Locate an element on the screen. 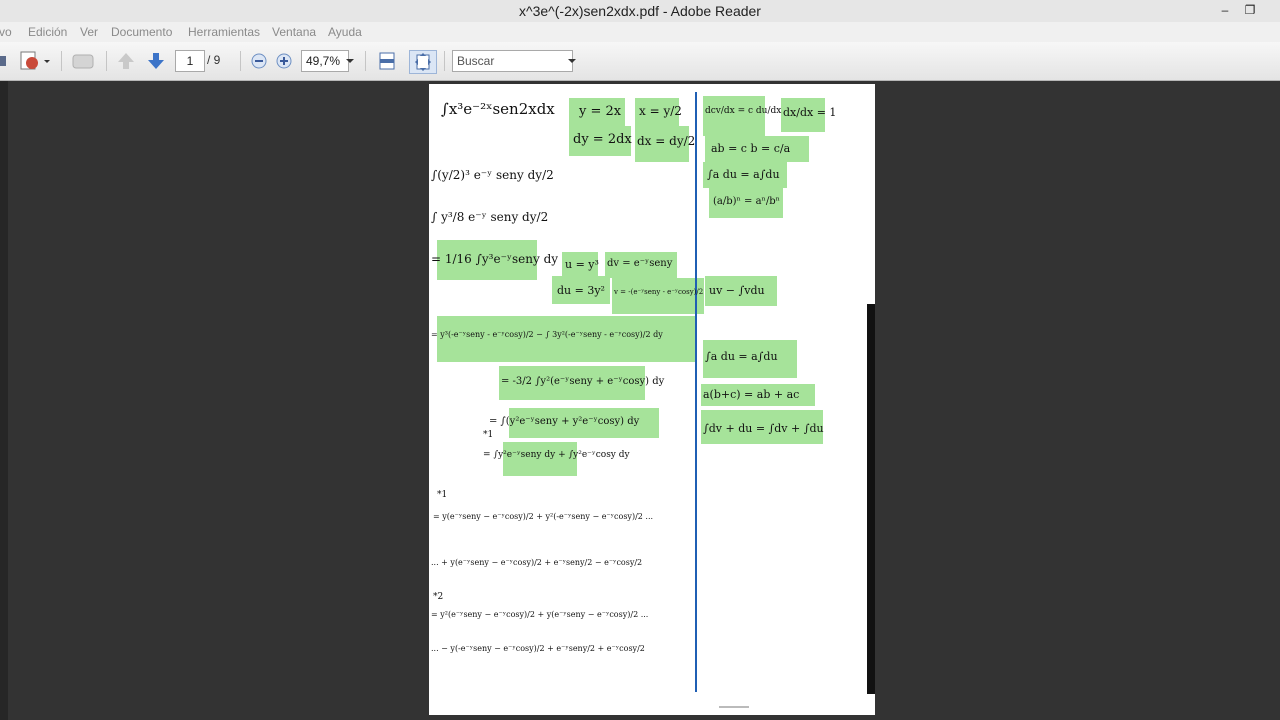  math-line: = 1/16 ∫y³e⁻ʸseny dy is located at coordinates (495, 259).